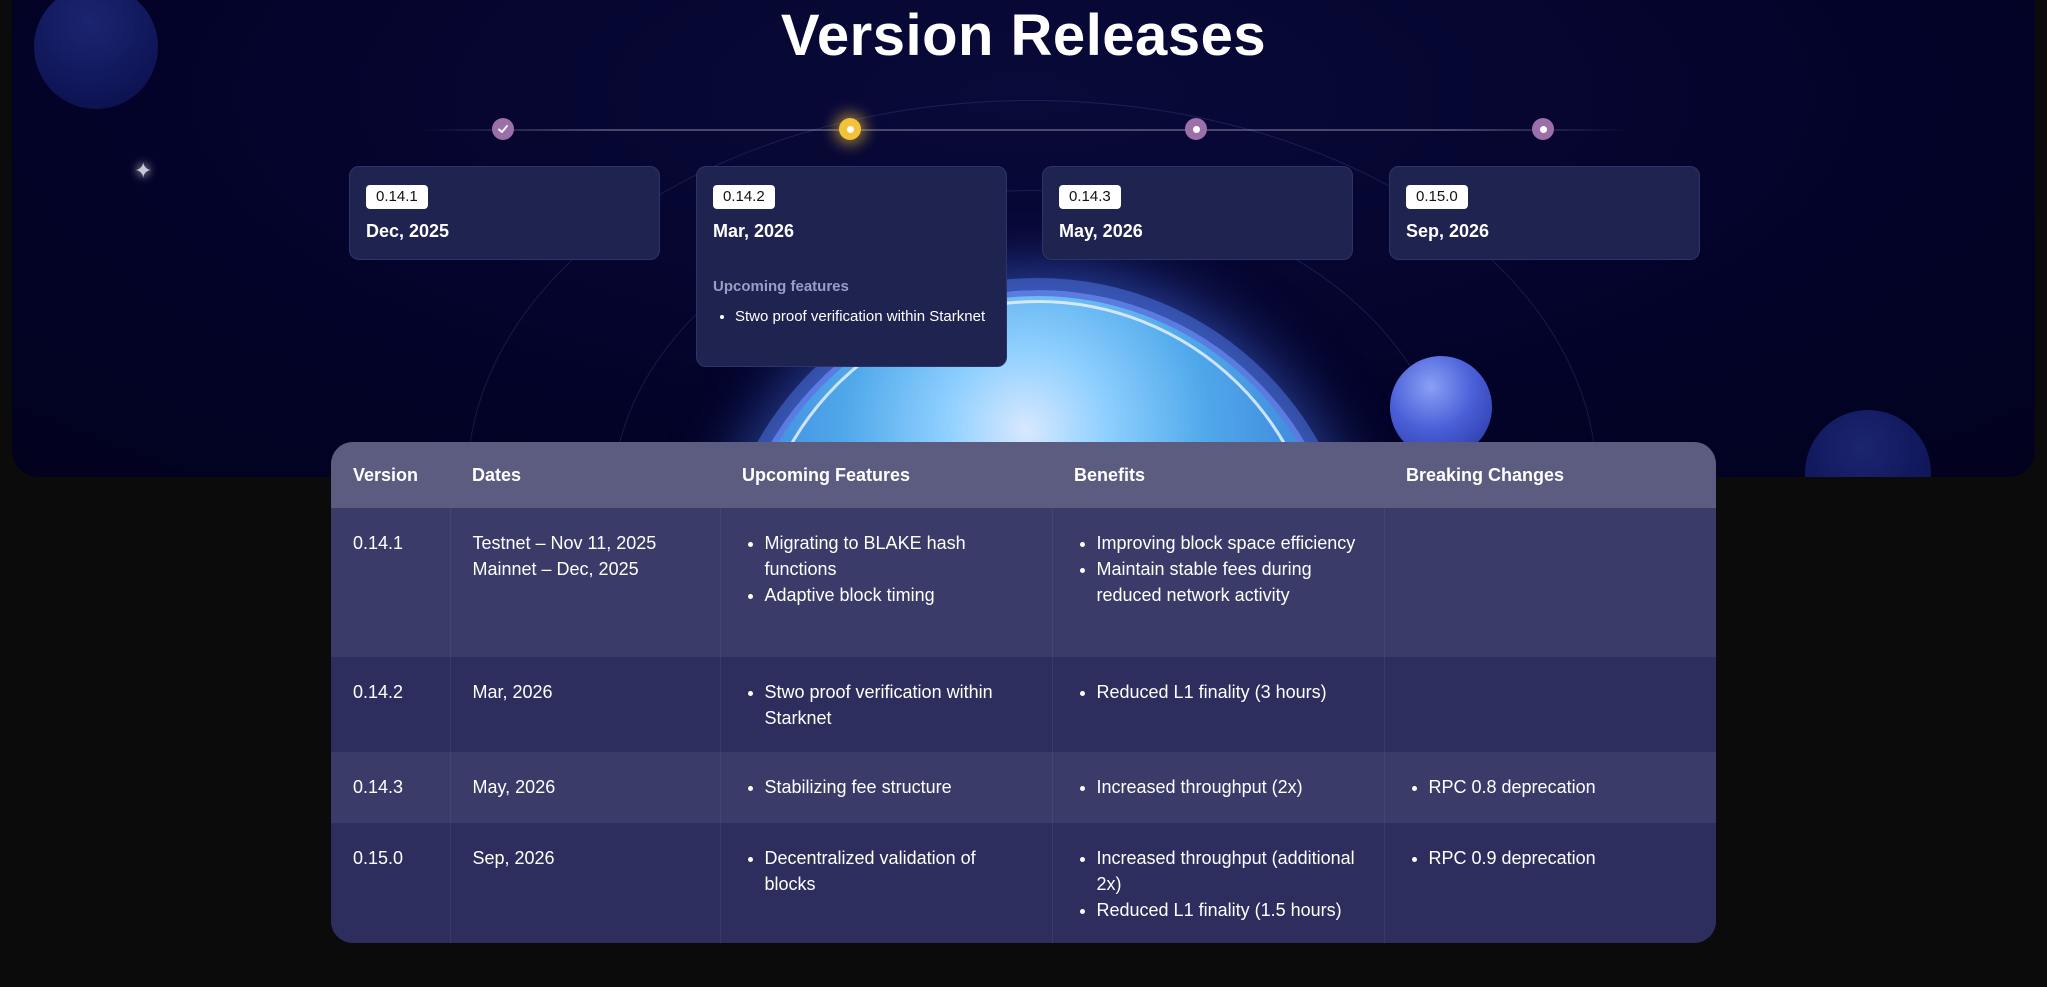  What do you see at coordinates (1549, 883) in the screenshot?
I see `breaking-cell: RPC 0.9 deprecation` at bounding box center [1549, 883].